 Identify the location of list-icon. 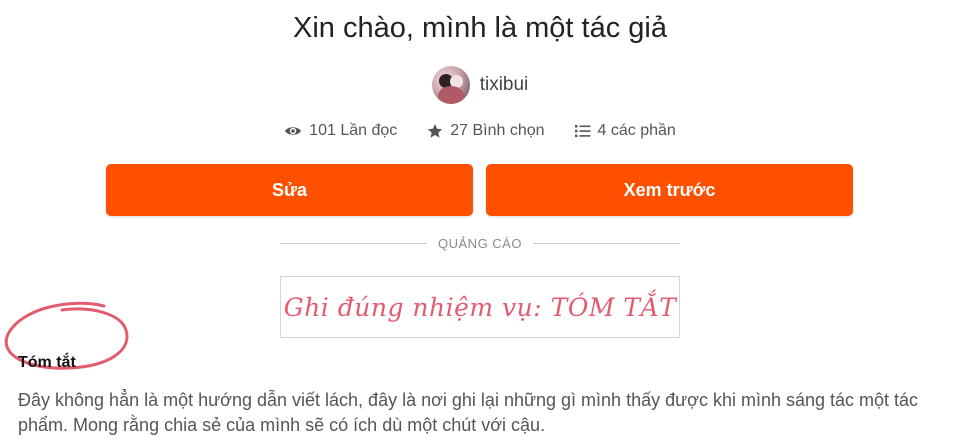
(582, 131).